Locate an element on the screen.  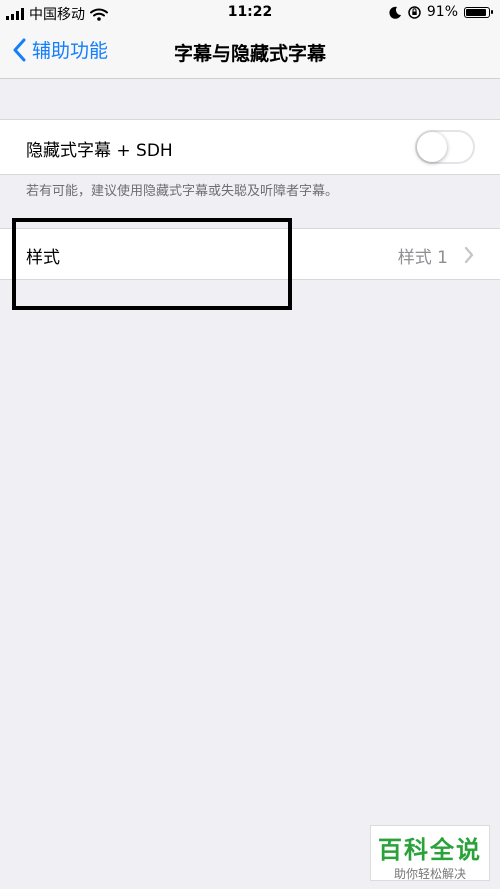
style-label: 样式 is located at coordinates (43, 258).